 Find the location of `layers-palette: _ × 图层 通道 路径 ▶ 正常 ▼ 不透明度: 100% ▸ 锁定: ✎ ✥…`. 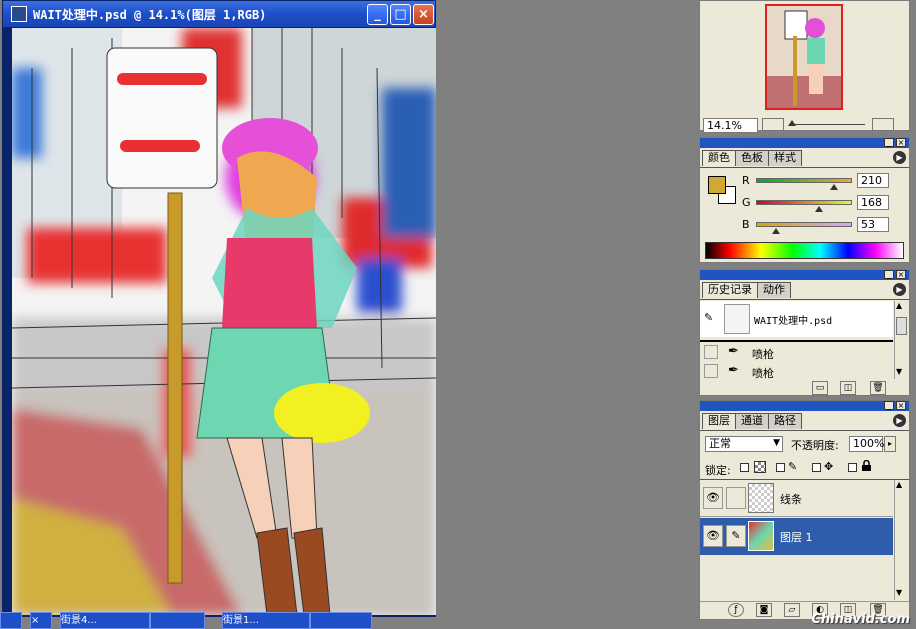

layers-palette: _ × 图层 通道 路径 ▶ 正常 ▼ 不透明度: 100% ▸ 锁定: ✎ ✥… is located at coordinates (804, 510).